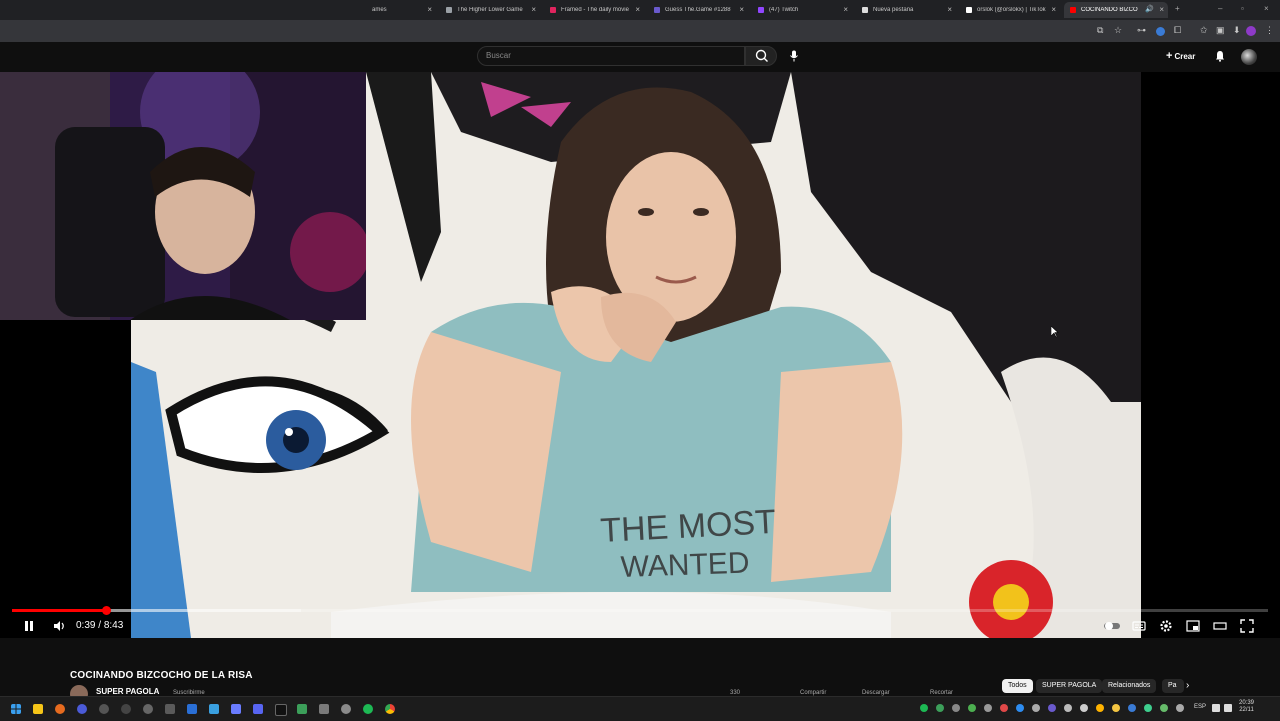  I want to click on plus-icon: +, so click(1177, 8).